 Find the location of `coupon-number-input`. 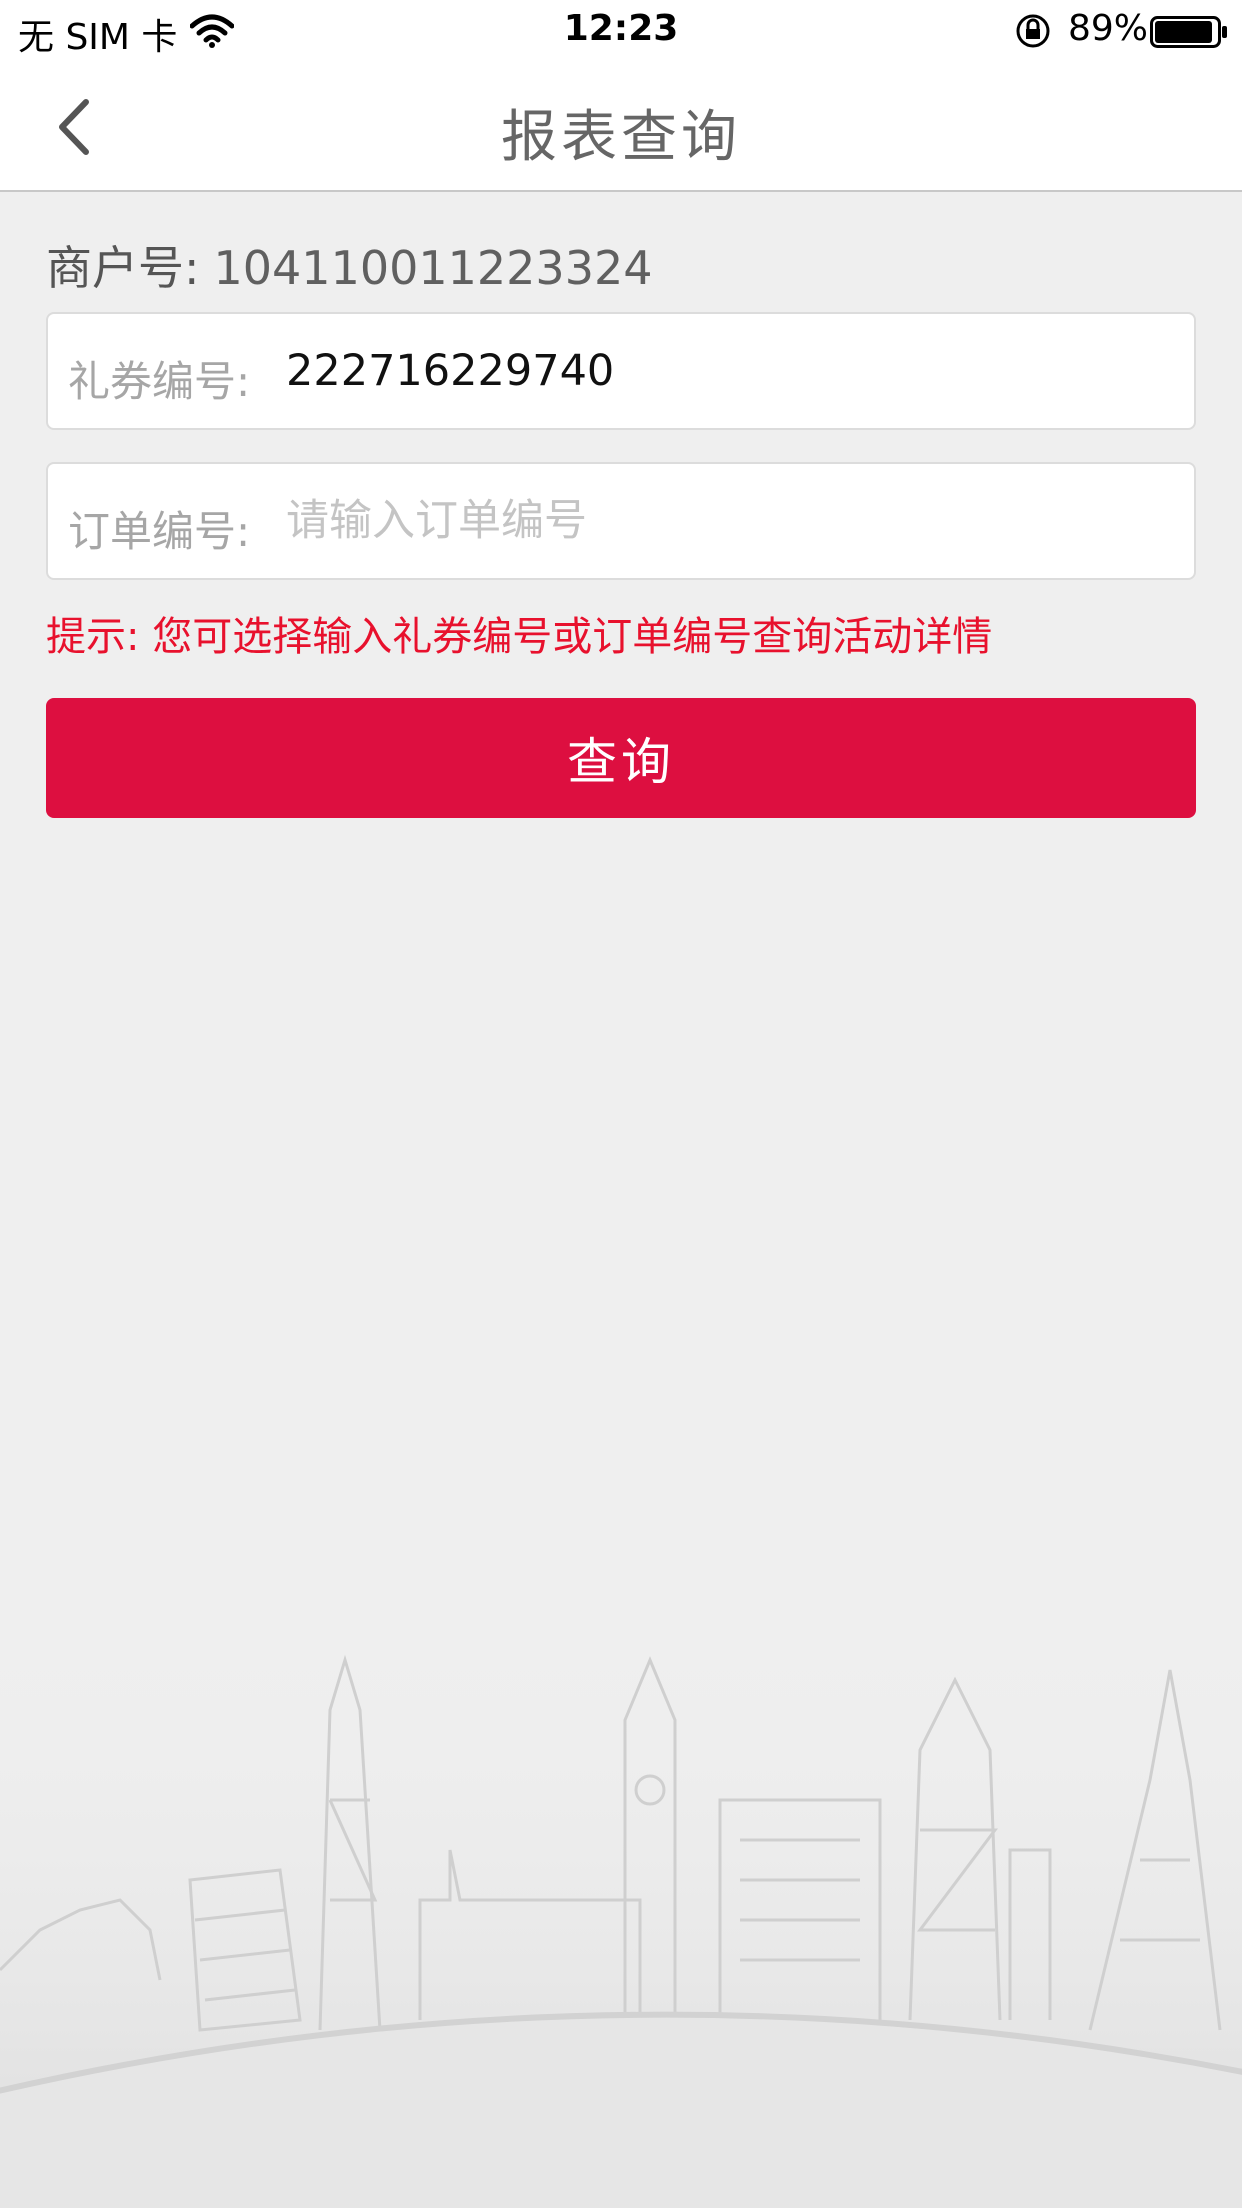

coupon-number-input is located at coordinates (726, 371).